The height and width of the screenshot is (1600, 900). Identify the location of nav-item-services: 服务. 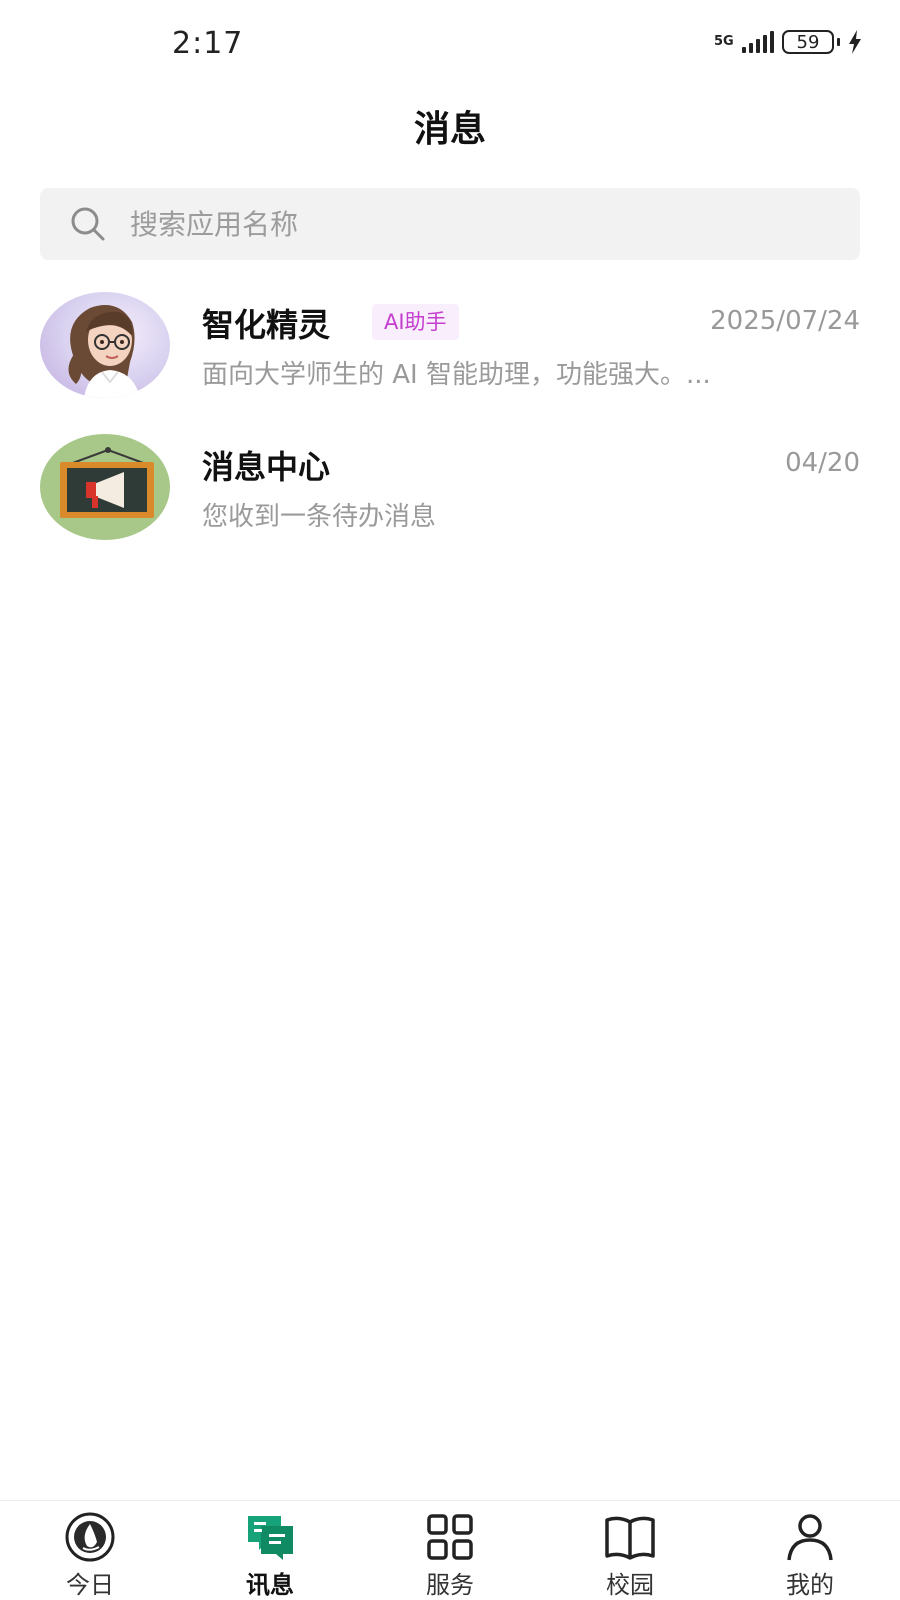
(450, 1550).